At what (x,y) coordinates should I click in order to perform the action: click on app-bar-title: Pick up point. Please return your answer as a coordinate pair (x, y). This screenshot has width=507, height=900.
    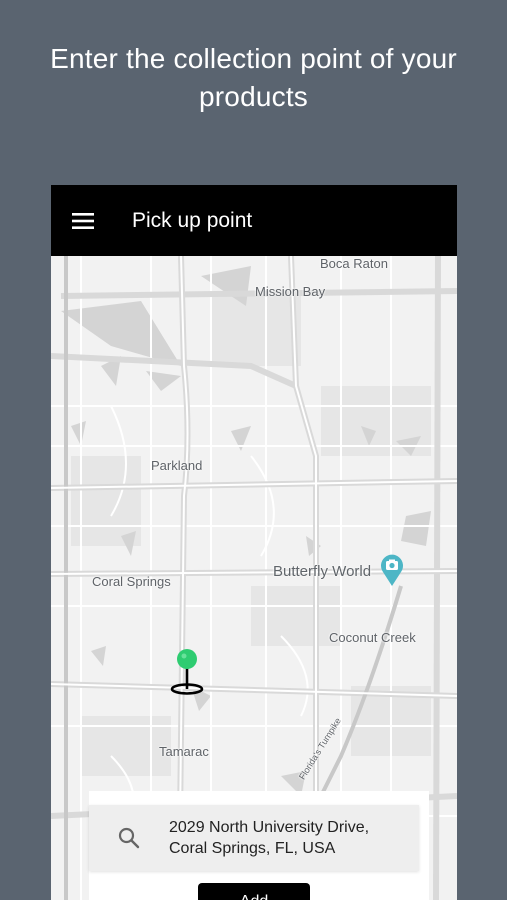
    Looking at the image, I should click on (192, 220).